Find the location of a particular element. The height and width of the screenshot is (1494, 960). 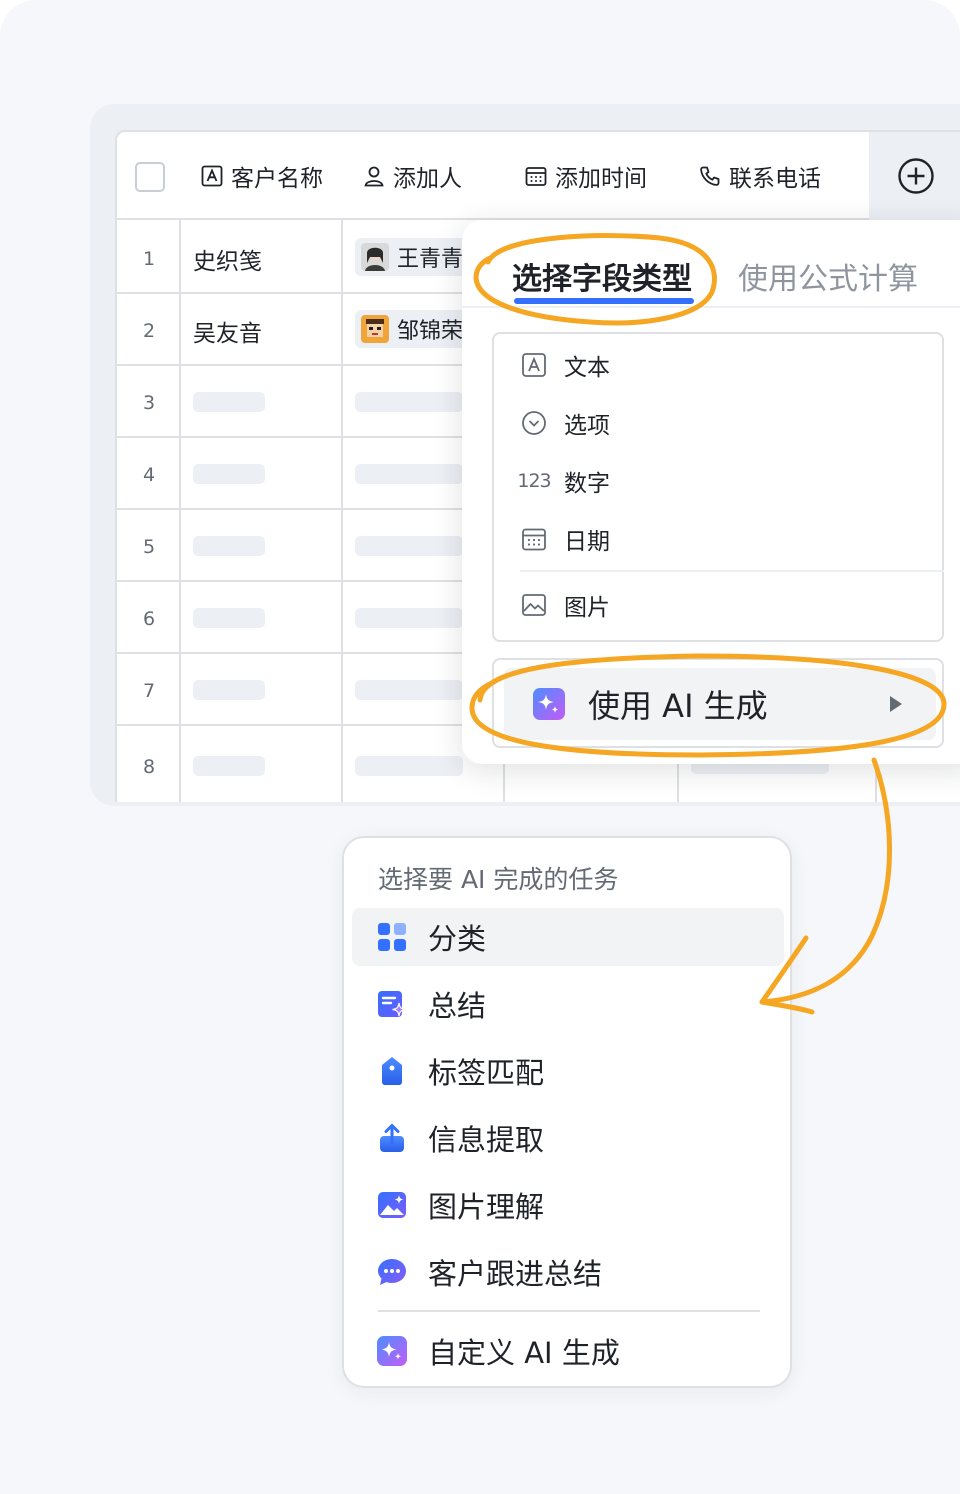

phone-icon is located at coordinates (710, 176).